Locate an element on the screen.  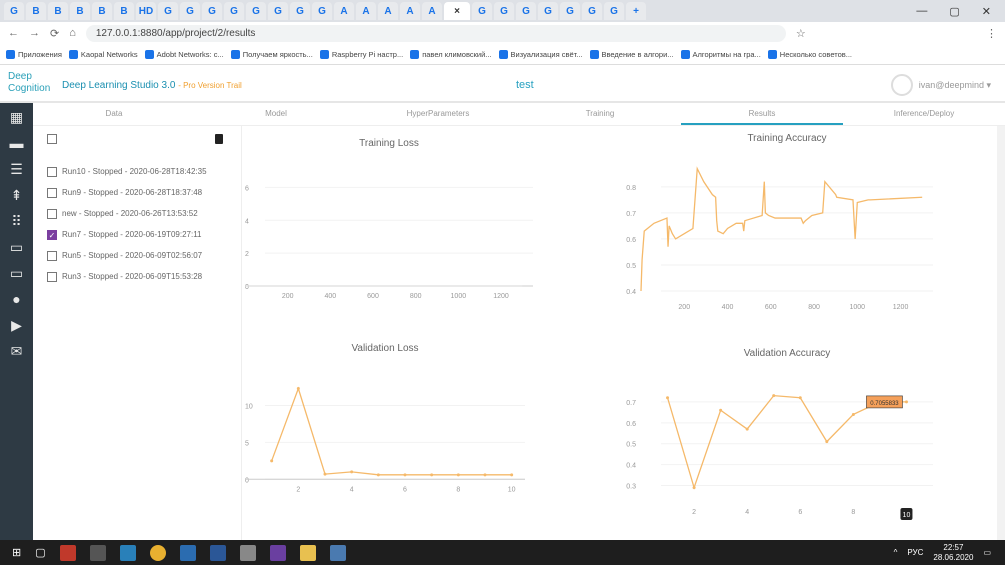
projects-icon: ▬ is located at coordinates (17, 144).